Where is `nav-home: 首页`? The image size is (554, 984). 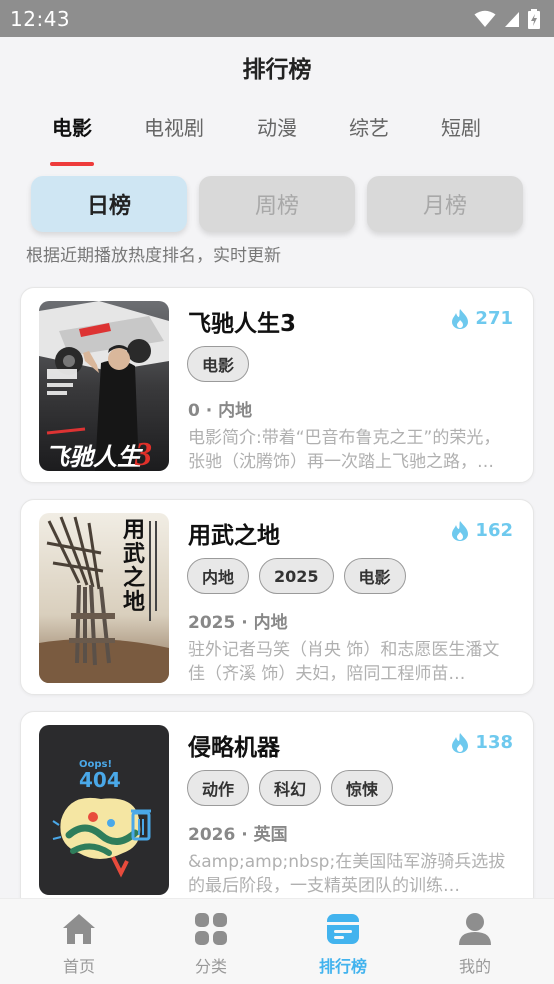 nav-home: 首页 is located at coordinates (79, 944).